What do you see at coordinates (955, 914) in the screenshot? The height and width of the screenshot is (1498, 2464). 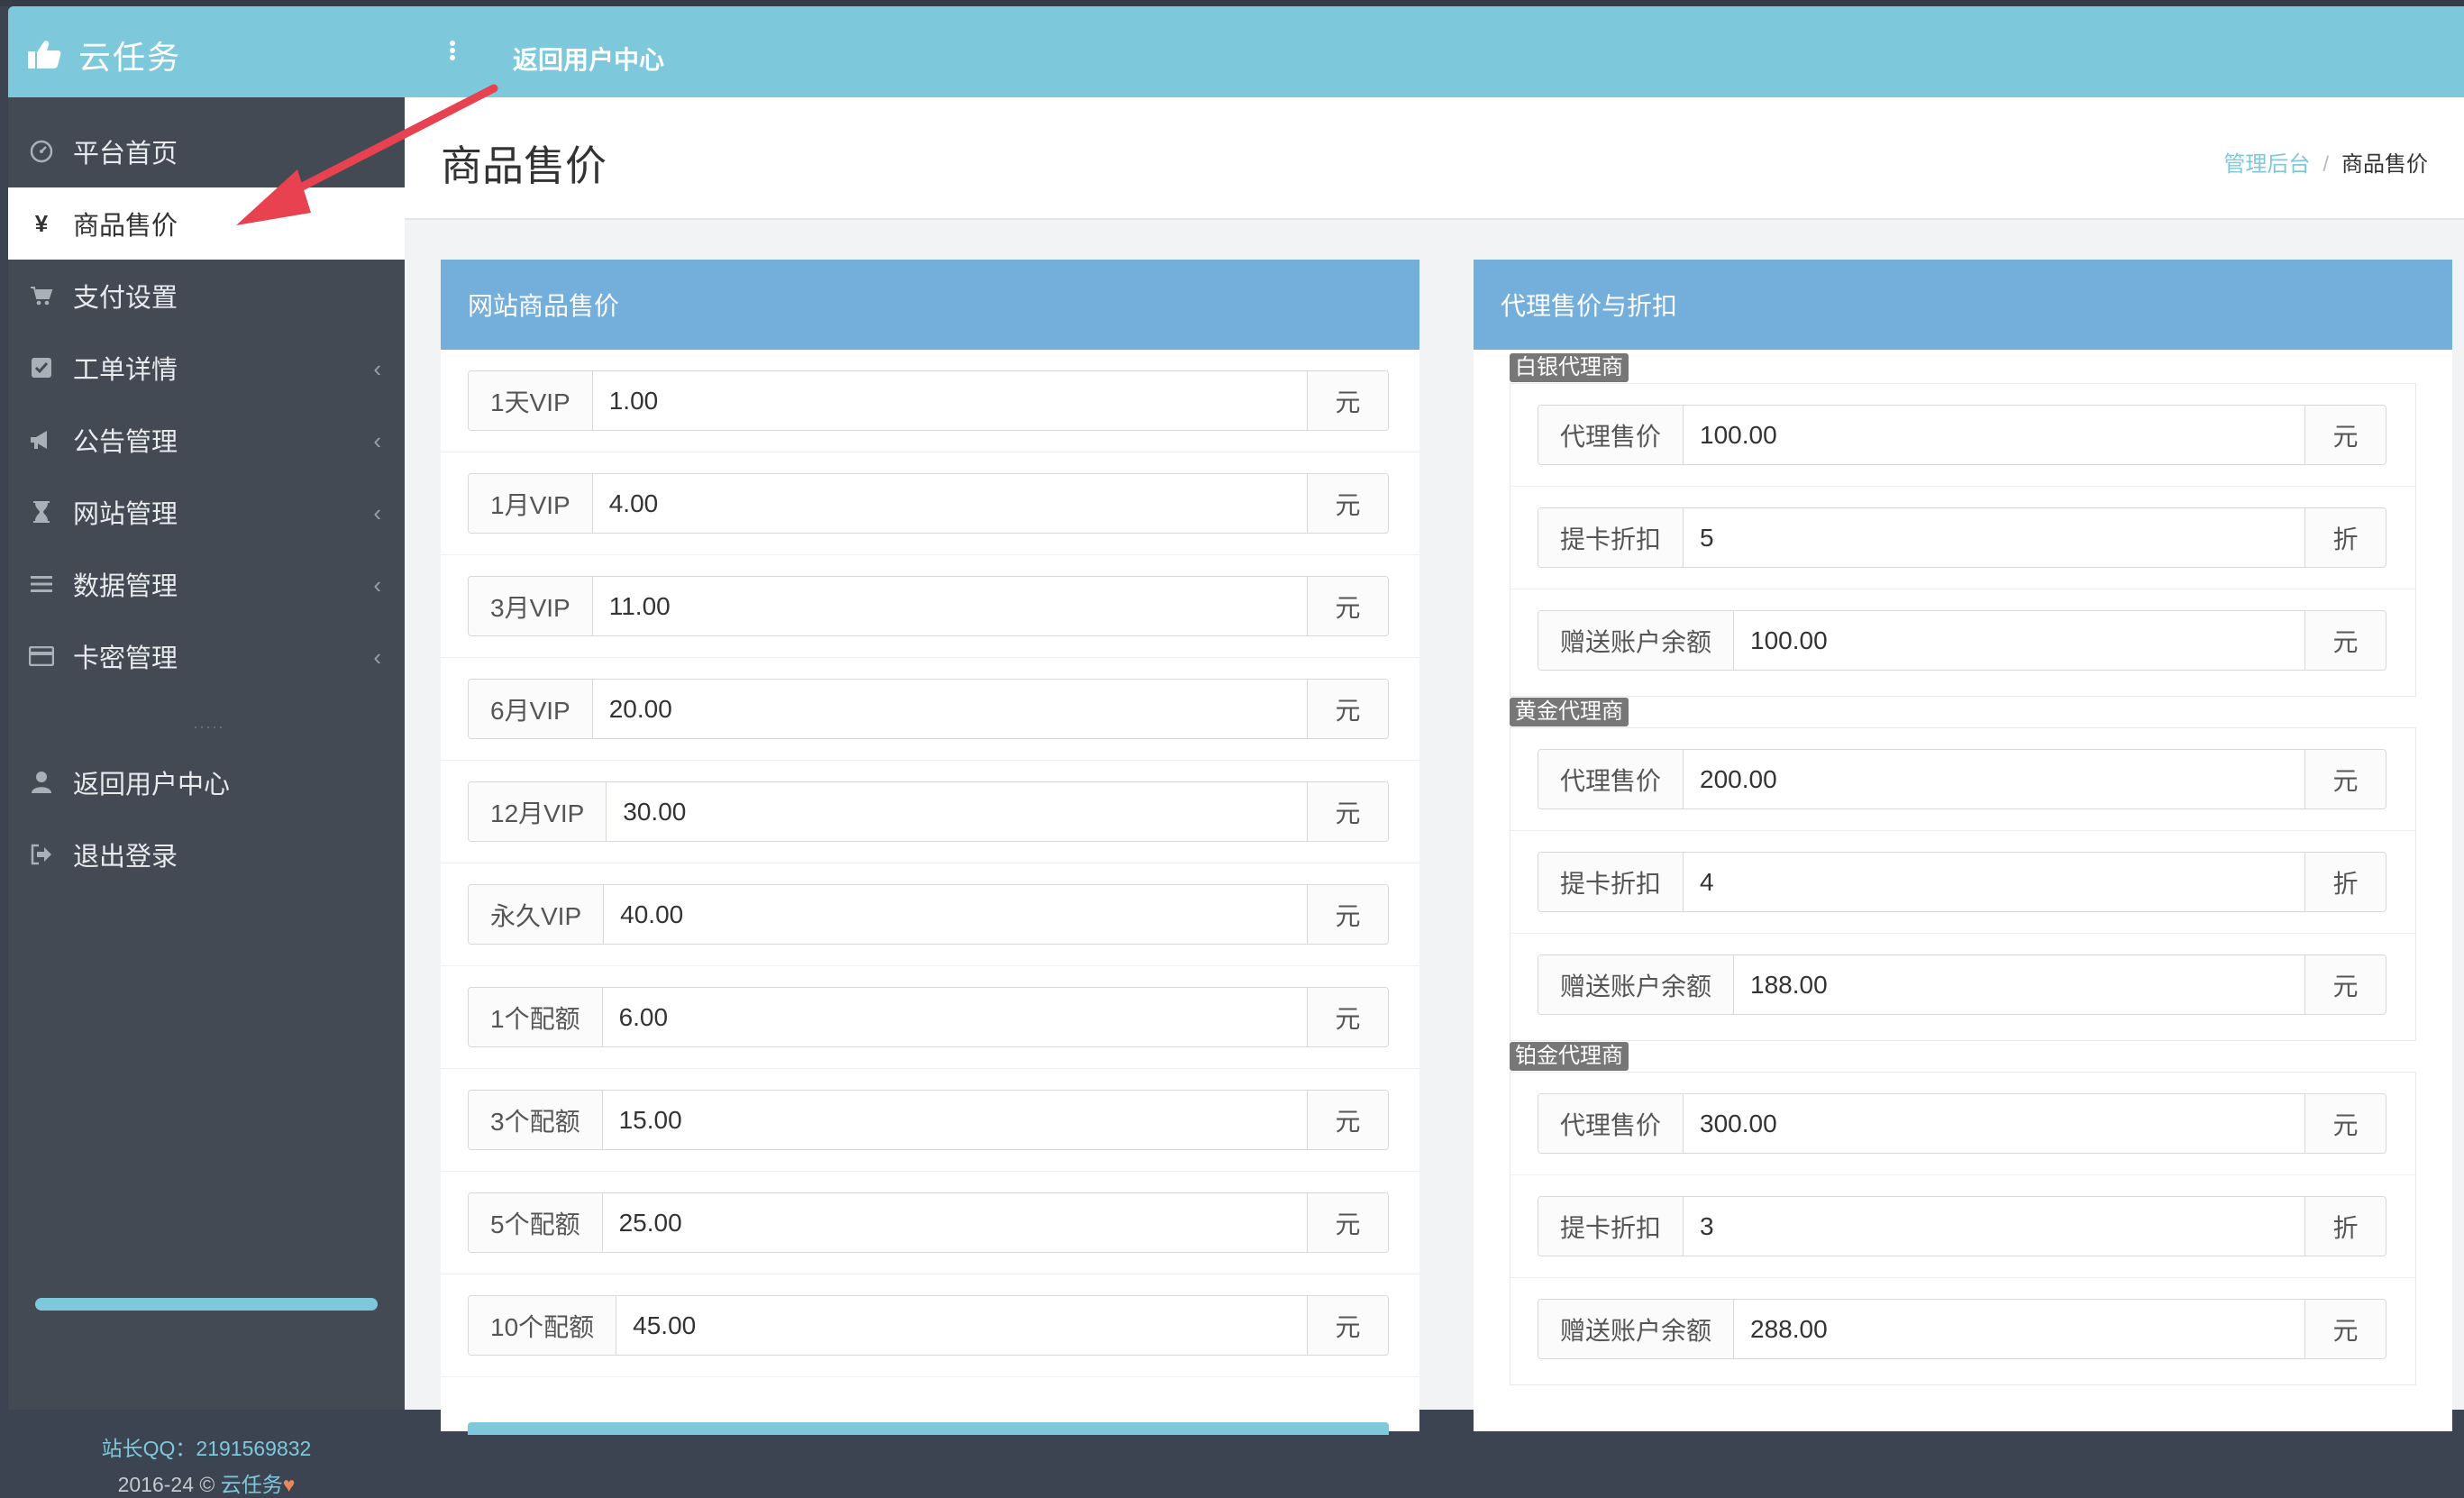 I see `price-input: 40.00` at bounding box center [955, 914].